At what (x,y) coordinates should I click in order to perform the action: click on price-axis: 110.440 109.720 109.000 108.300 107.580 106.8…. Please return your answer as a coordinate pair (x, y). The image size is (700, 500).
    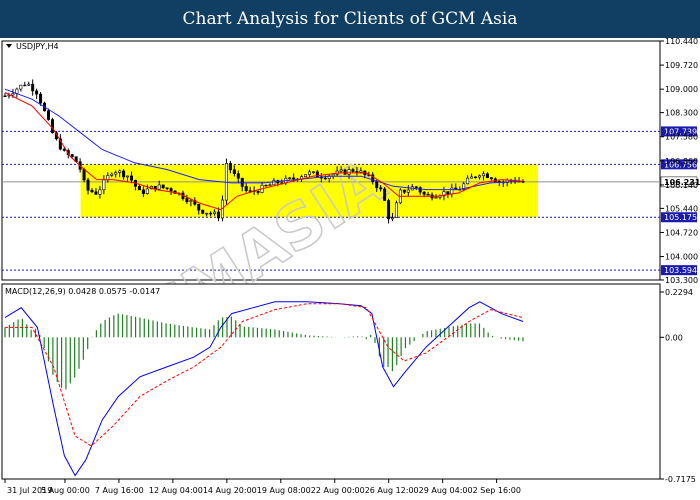
    Looking at the image, I should click on (679, 161).